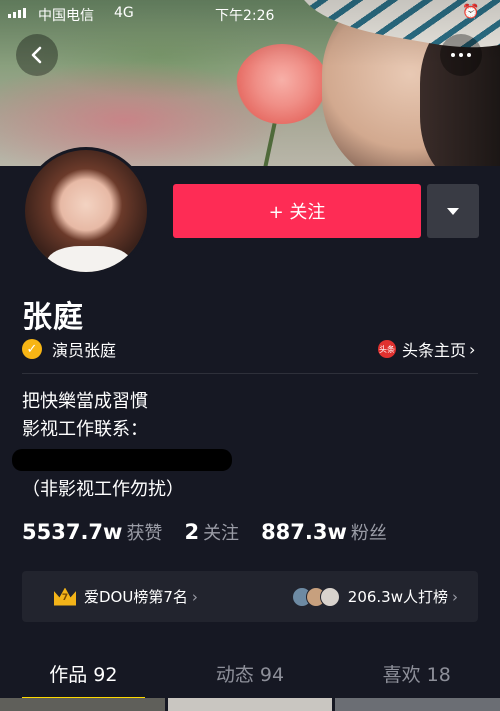 The width and height of the screenshot is (500, 711). Describe the element at coordinates (103, 489) in the screenshot. I see `bio-line: （非影视工作勿扰）` at that location.